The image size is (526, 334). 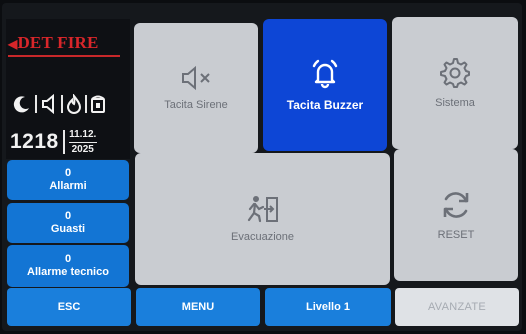 What do you see at coordinates (83, 134) in the screenshot?
I see `date-day-month: 11.12.` at bounding box center [83, 134].